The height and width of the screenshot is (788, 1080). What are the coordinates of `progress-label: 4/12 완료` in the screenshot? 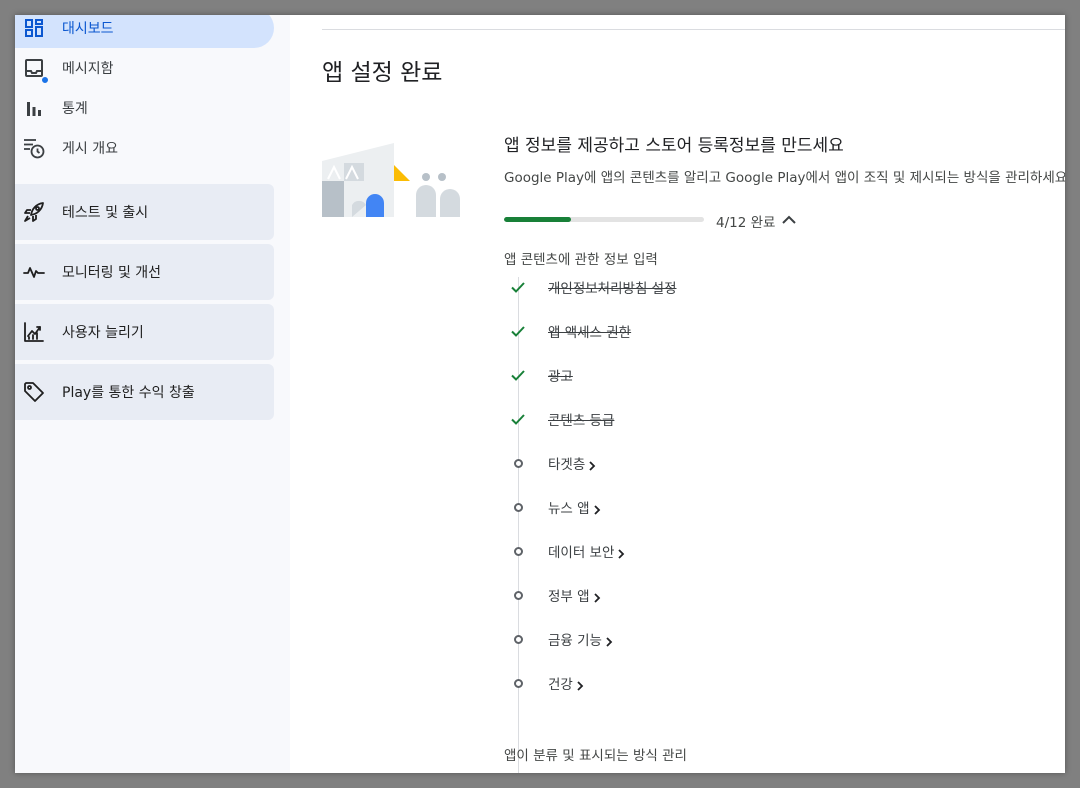 It's located at (746, 223).